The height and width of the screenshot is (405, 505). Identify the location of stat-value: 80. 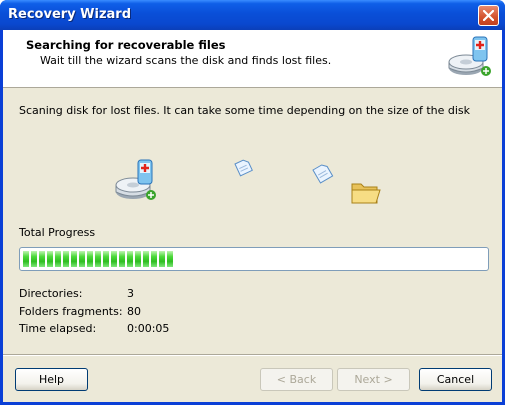
(134, 311).